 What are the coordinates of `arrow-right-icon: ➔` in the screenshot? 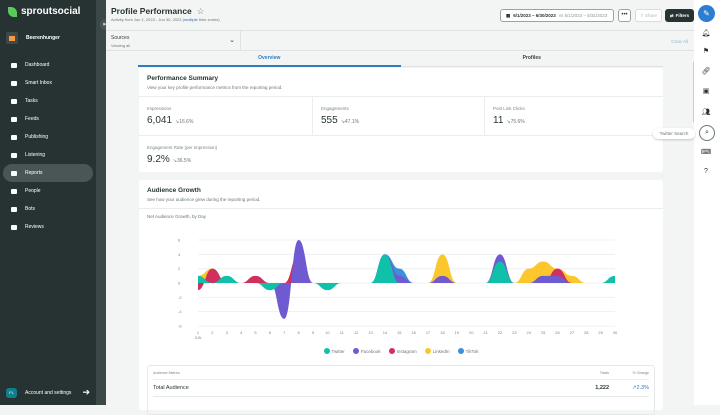 It's located at (86, 392).